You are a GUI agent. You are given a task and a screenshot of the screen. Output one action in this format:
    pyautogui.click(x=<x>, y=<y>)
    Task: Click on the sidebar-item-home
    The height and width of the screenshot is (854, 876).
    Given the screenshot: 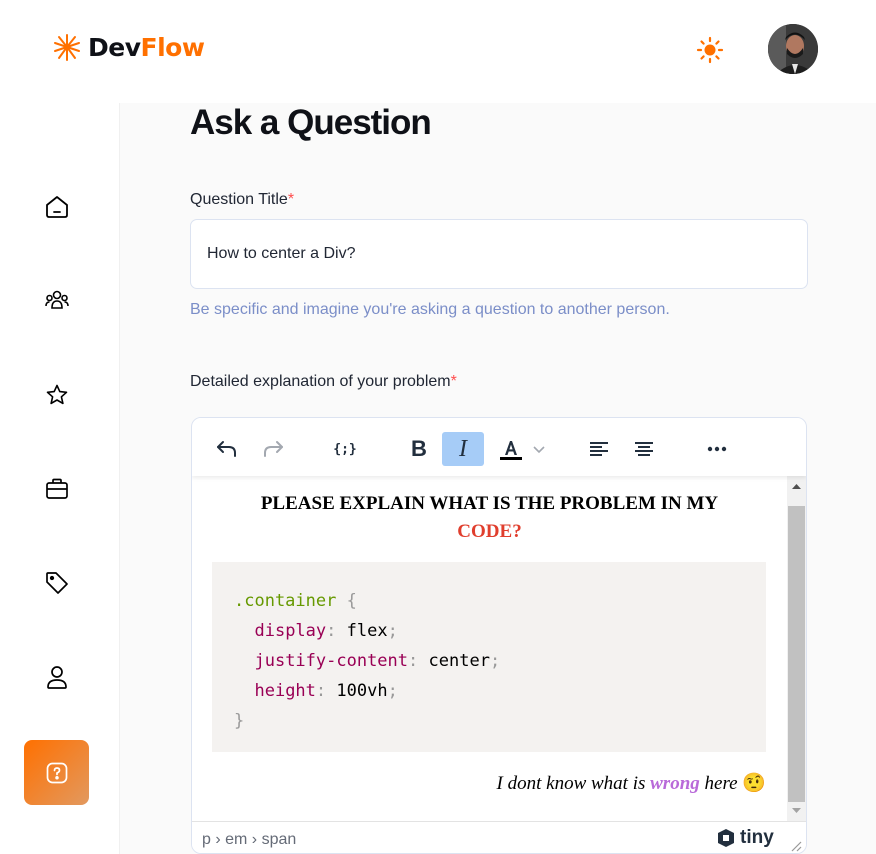 What is the action you would take?
    pyautogui.click(x=56, y=206)
    